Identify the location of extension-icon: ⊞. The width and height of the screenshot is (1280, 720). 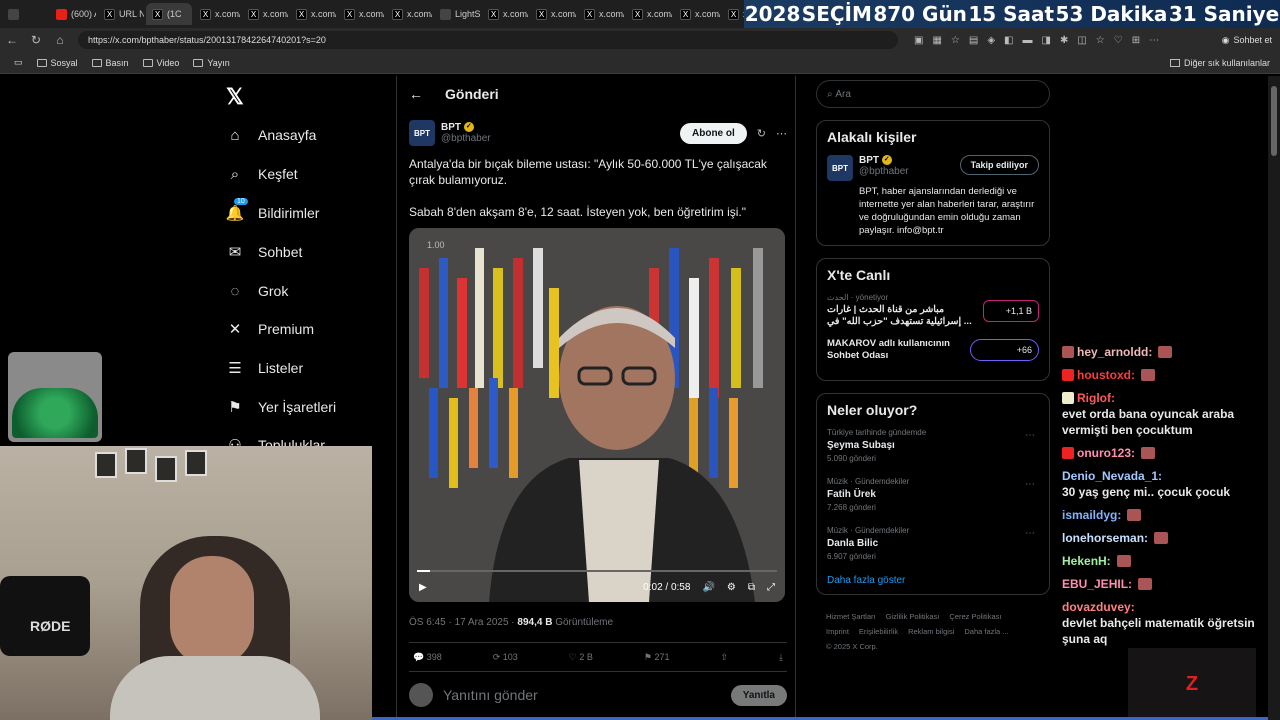
(1136, 40).